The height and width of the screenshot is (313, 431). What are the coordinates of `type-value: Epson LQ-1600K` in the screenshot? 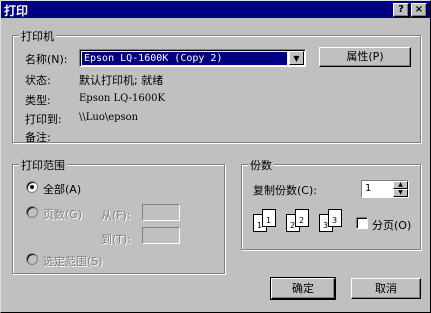 It's located at (122, 98).